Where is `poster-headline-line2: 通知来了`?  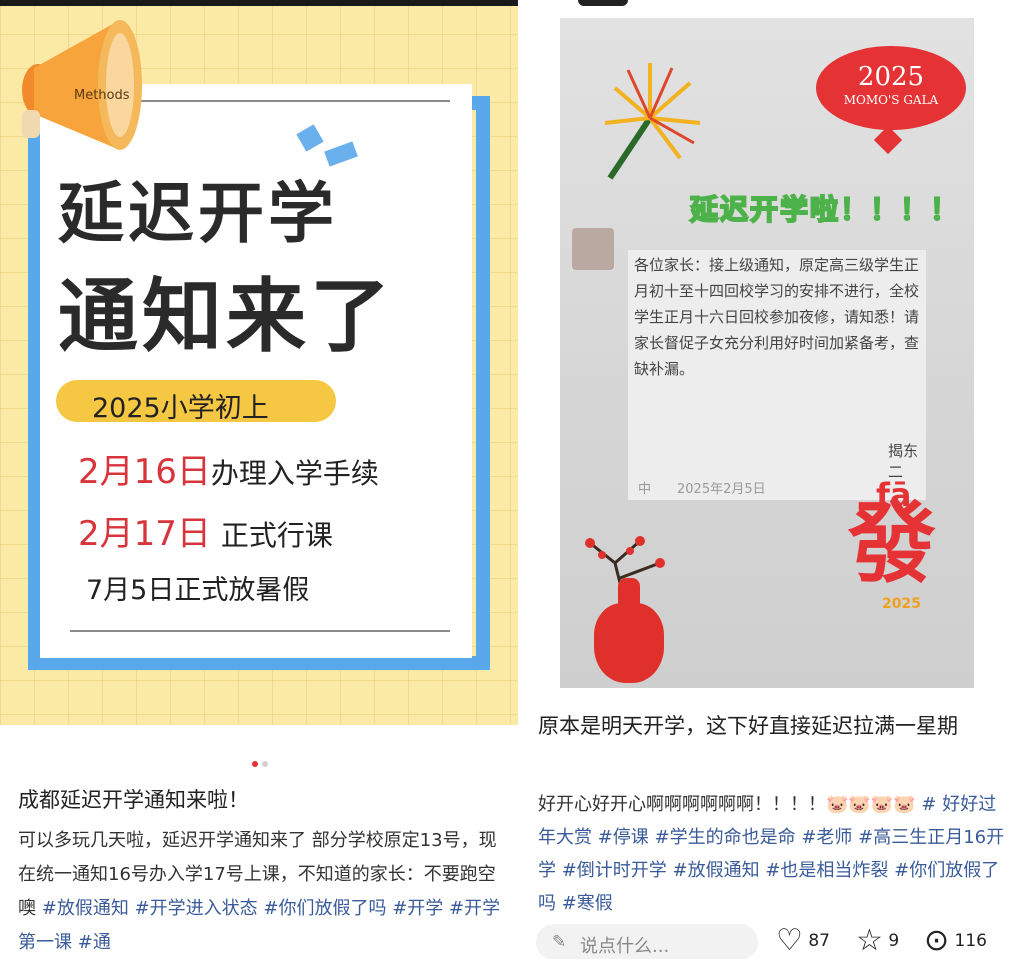
poster-headline-line2: 通知来了 is located at coordinates (226, 316).